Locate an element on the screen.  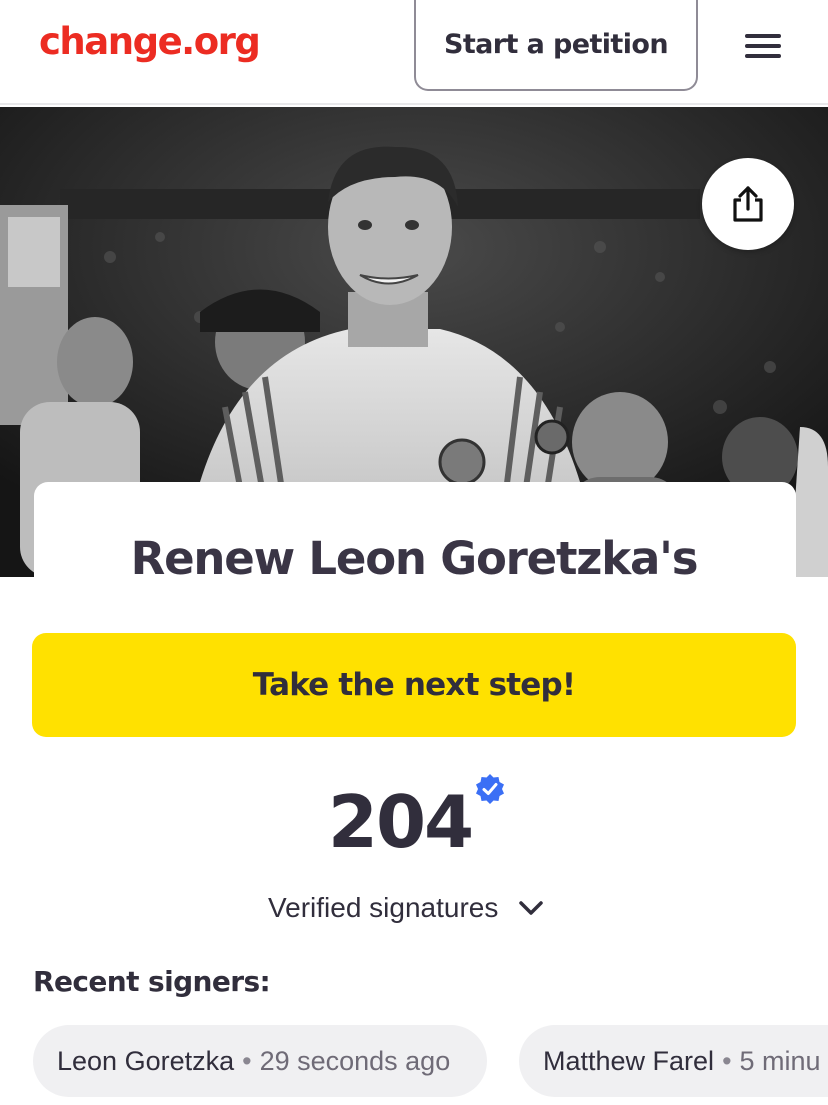
recent-signers-heading: Recent signers: is located at coordinates (152, 981).